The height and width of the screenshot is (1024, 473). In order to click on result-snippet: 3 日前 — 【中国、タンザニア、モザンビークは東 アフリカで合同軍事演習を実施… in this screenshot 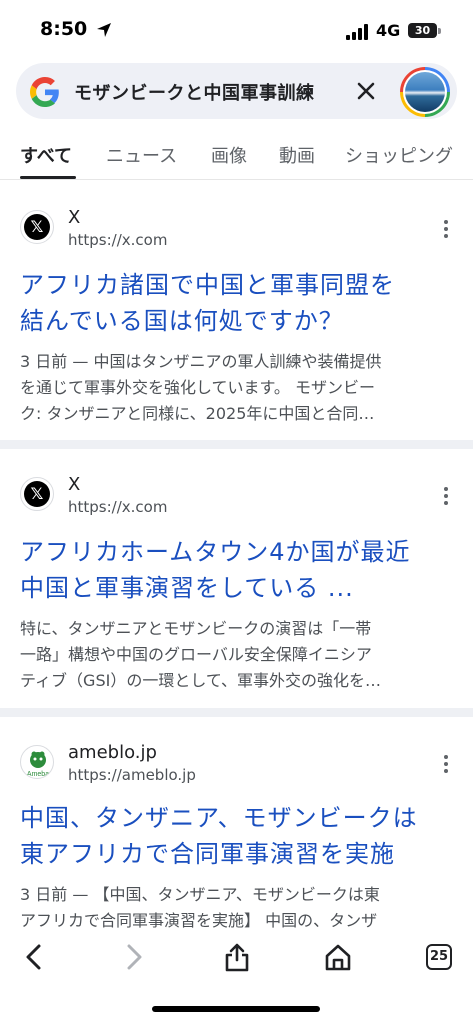, I will do `click(200, 907)`.